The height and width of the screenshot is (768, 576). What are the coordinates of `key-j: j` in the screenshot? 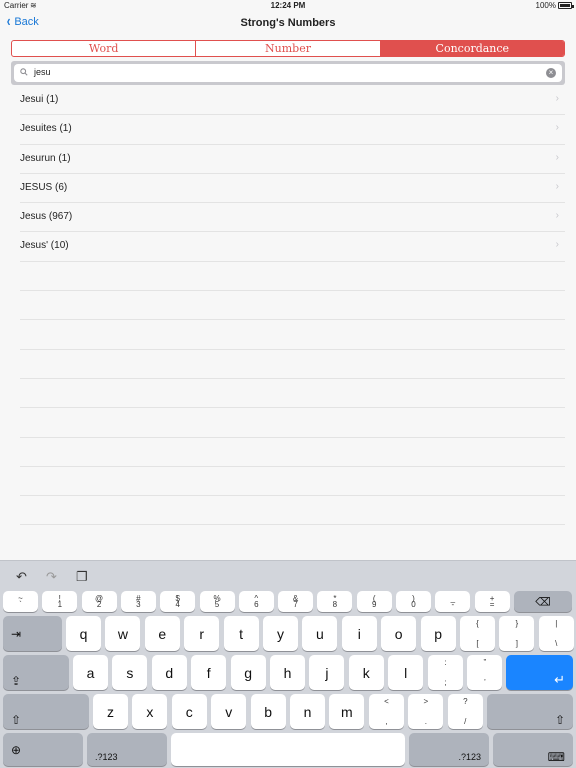 It's located at (327, 672).